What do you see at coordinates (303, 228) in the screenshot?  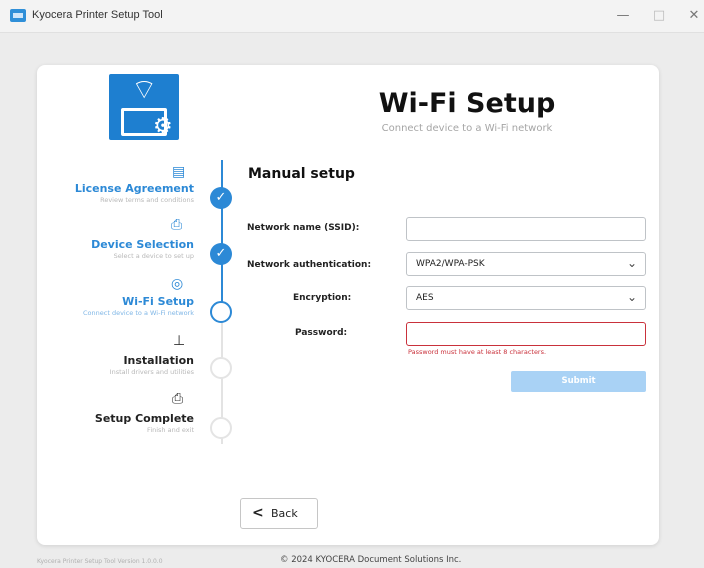 I see `ssid-label: Network name (SSID):` at bounding box center [303, 228].